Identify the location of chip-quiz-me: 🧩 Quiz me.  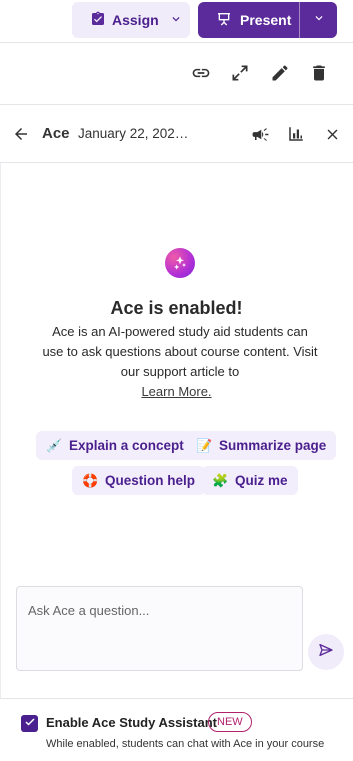
(250, 480).